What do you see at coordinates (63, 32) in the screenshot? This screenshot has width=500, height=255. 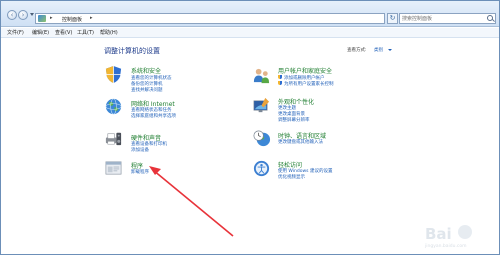 I see `menu-view: 查看(V)` at bounding box center [63, 32].